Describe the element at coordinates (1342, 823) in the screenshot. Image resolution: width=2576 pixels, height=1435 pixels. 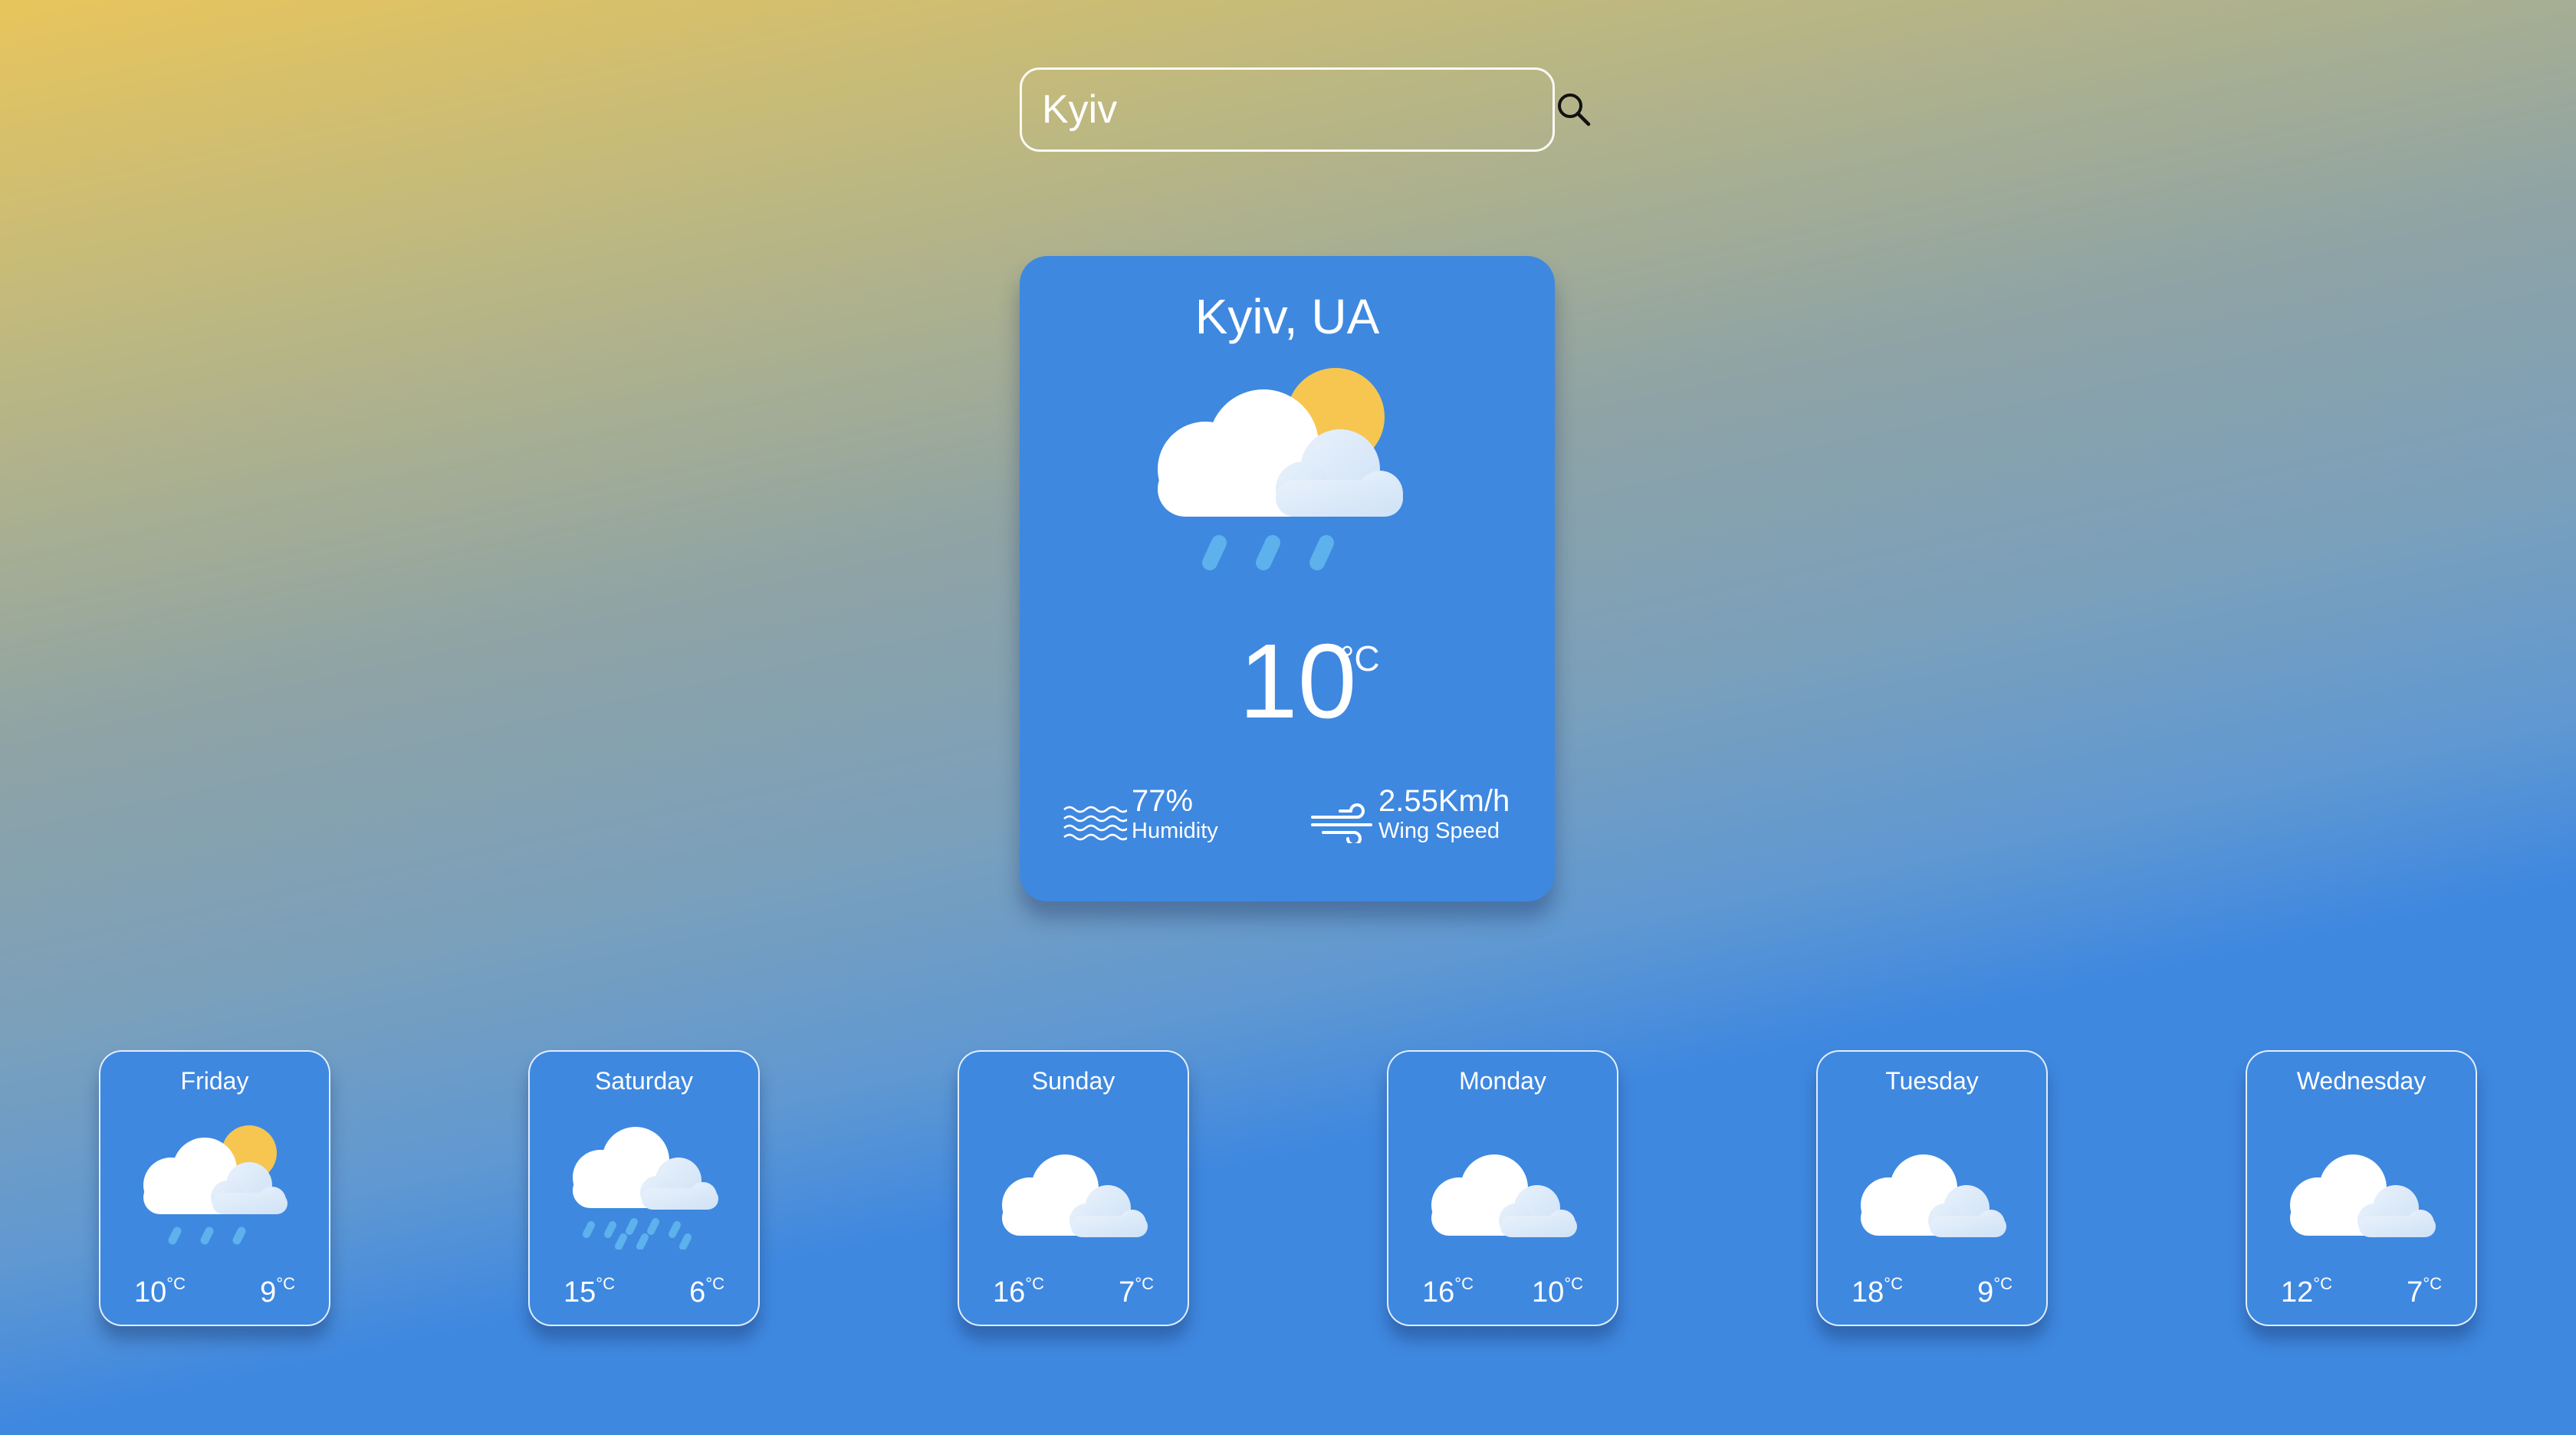
I see `wind-icon` at that location.